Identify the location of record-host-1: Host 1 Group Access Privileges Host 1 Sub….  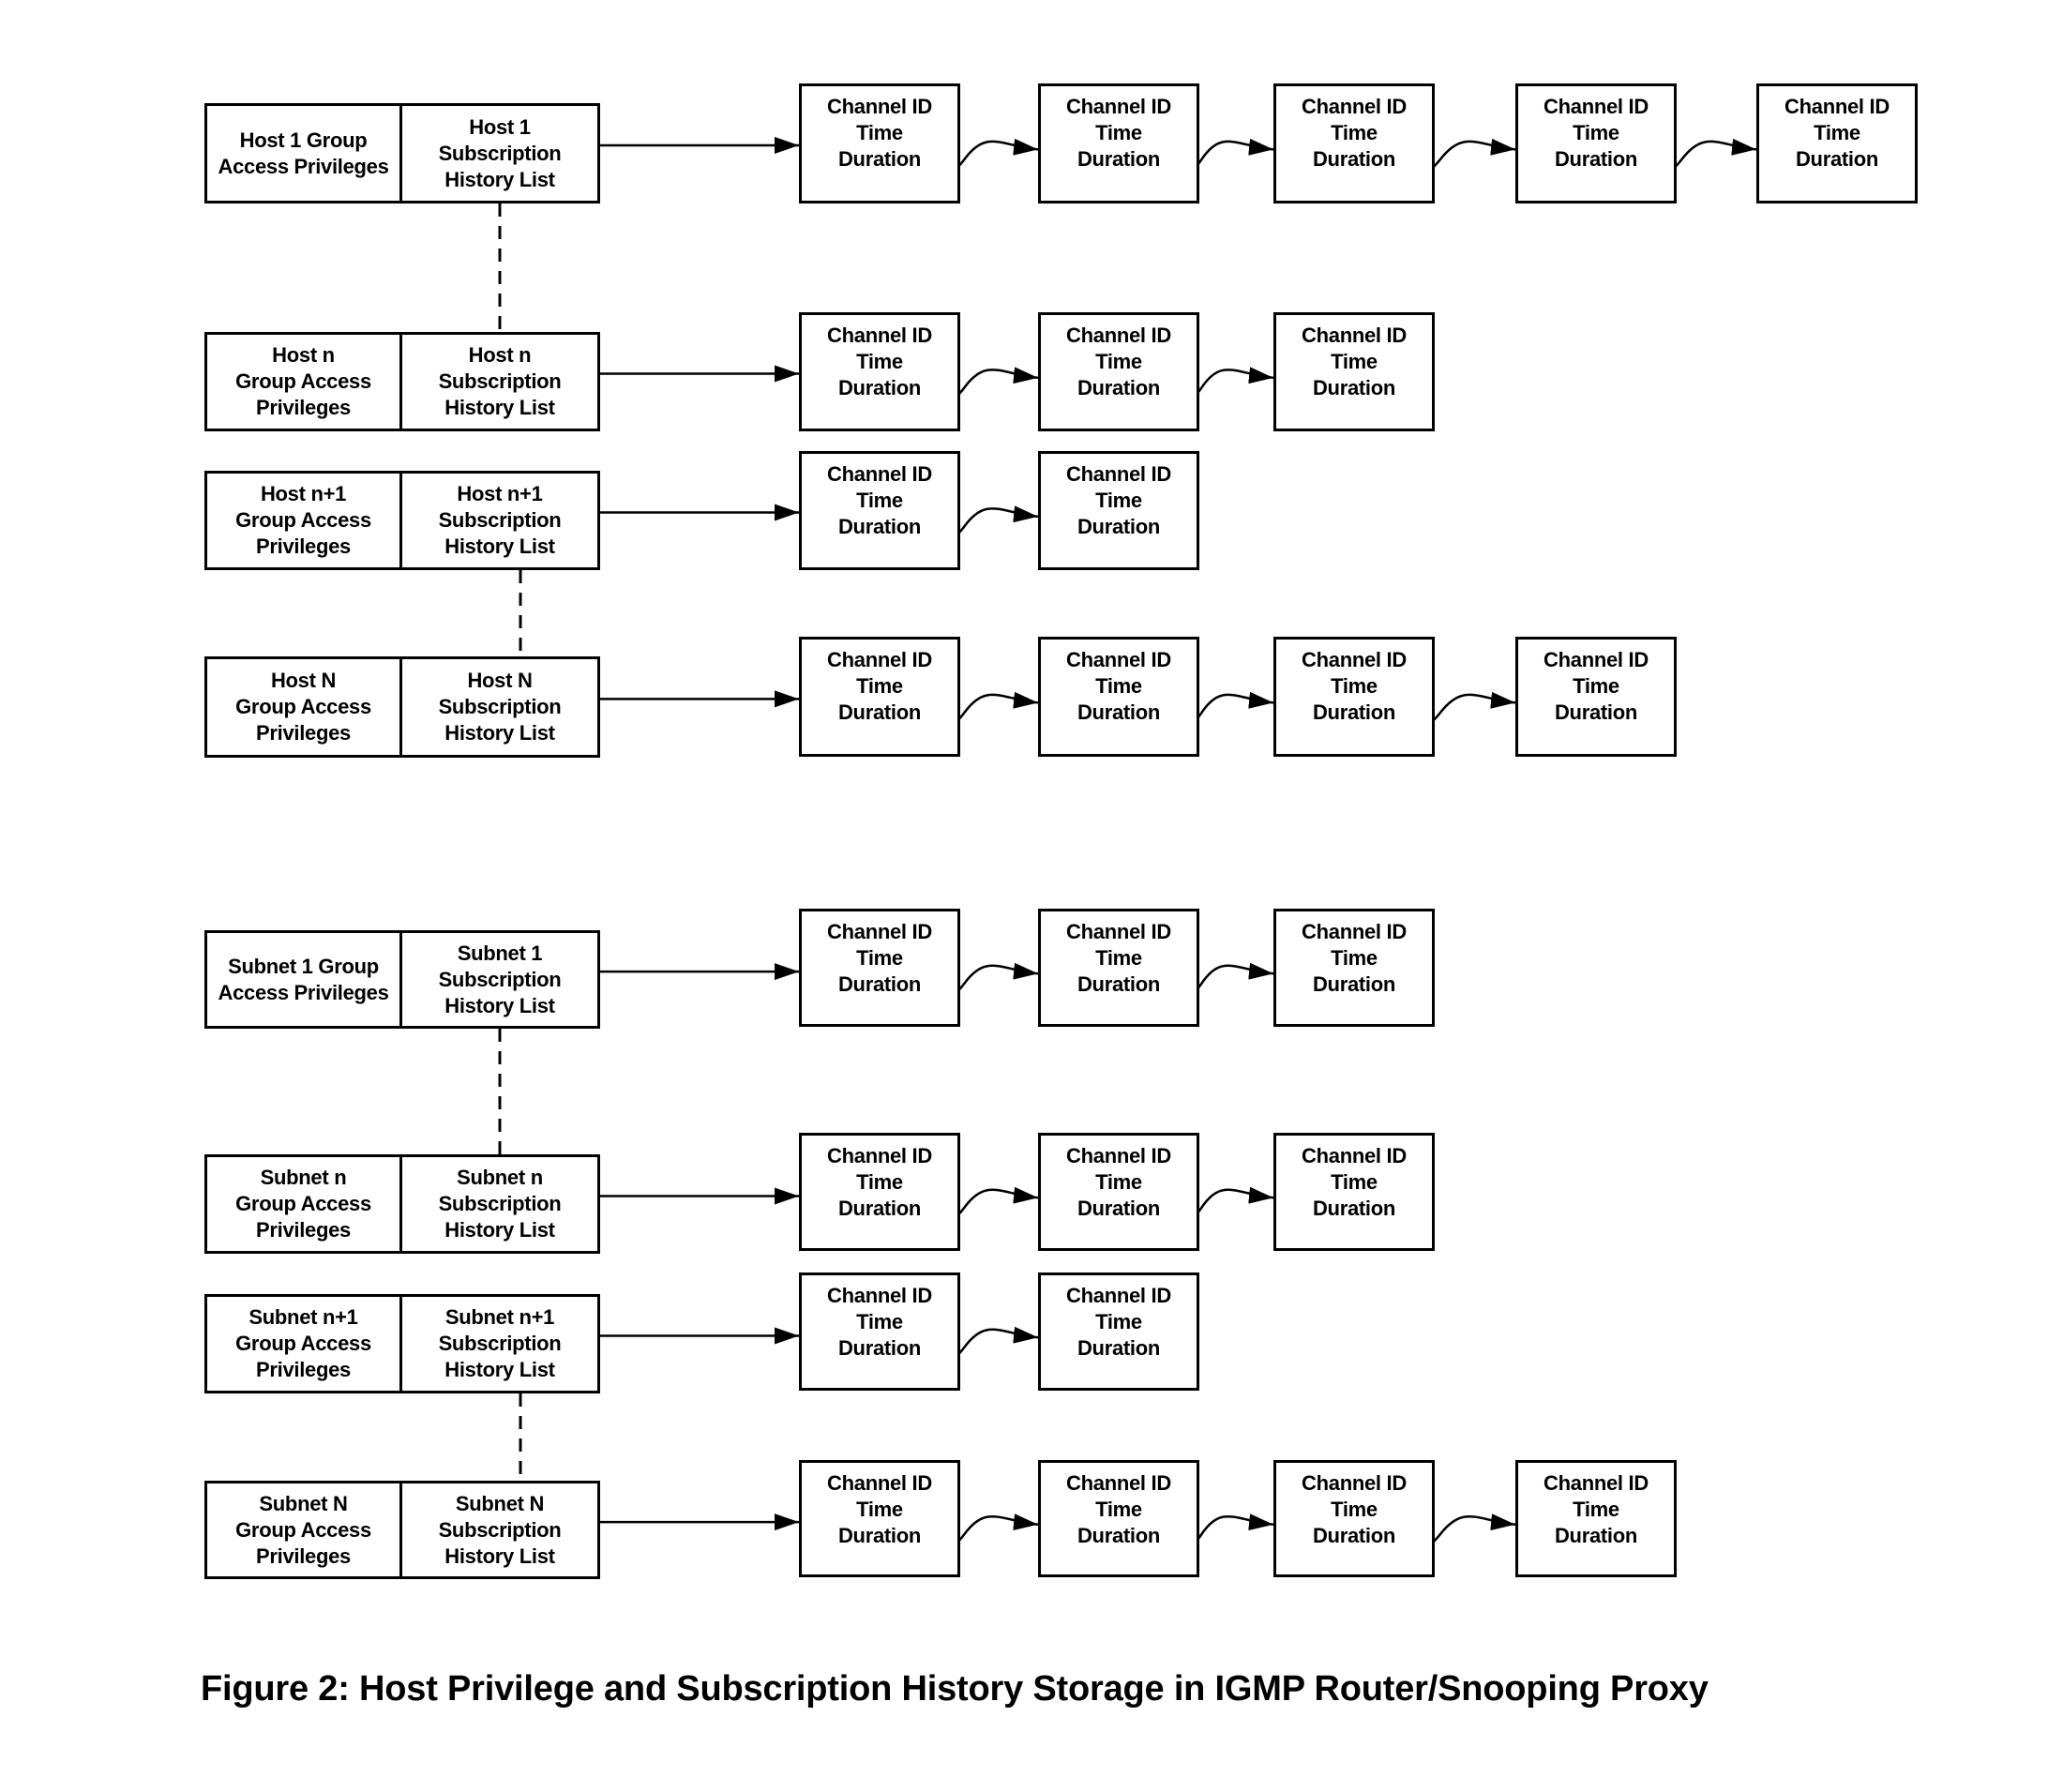
(402, 153).